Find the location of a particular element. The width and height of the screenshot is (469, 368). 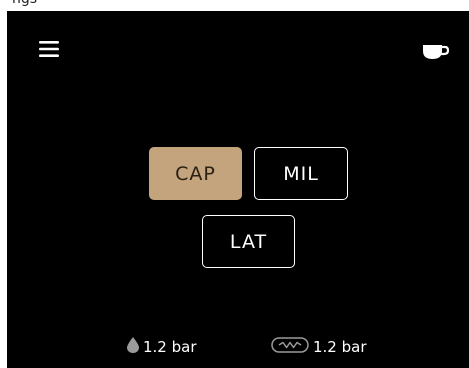

menu-icon is located at coordinates (49, 49).